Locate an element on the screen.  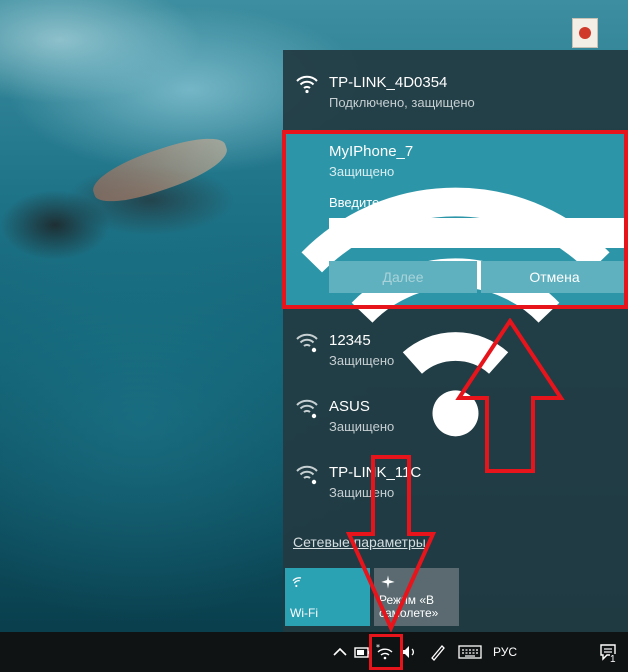
input-language-indicator: РУС is located at coordinates (505, 652).